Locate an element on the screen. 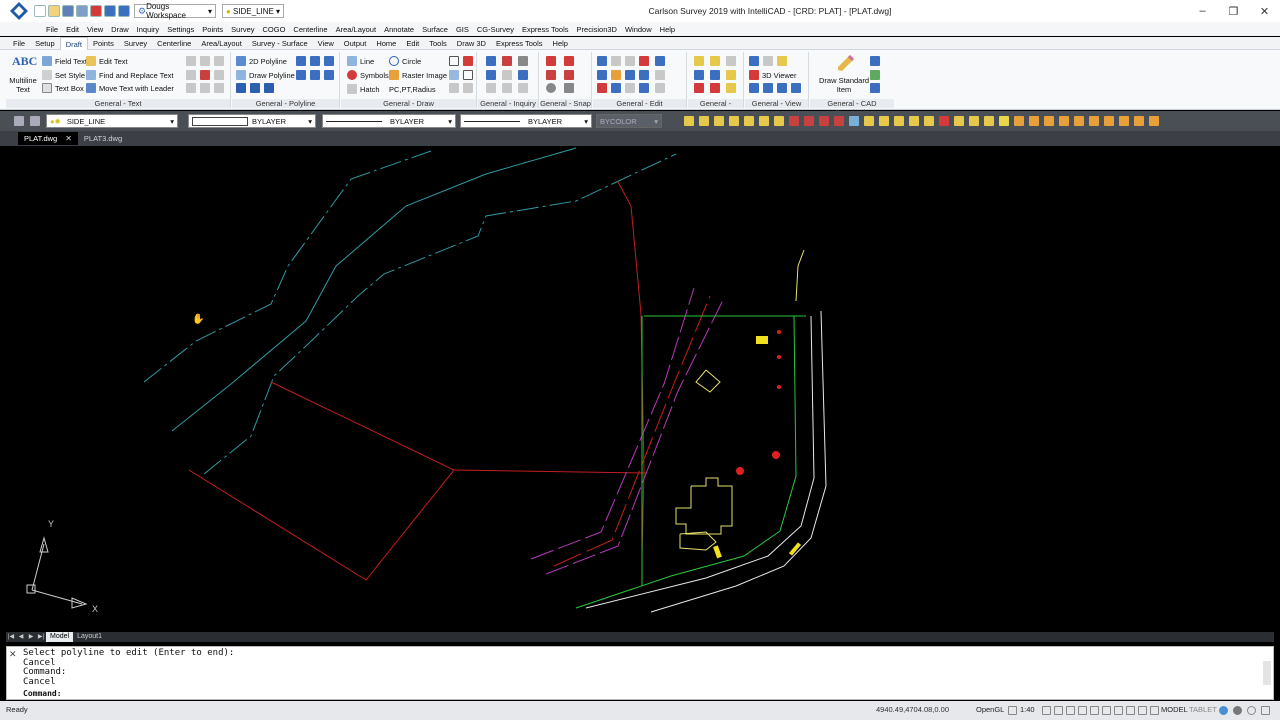 Image resolution: width=1280 pixels, height=720 pixels. tab-output: Output is located at coordinates (355, 43).